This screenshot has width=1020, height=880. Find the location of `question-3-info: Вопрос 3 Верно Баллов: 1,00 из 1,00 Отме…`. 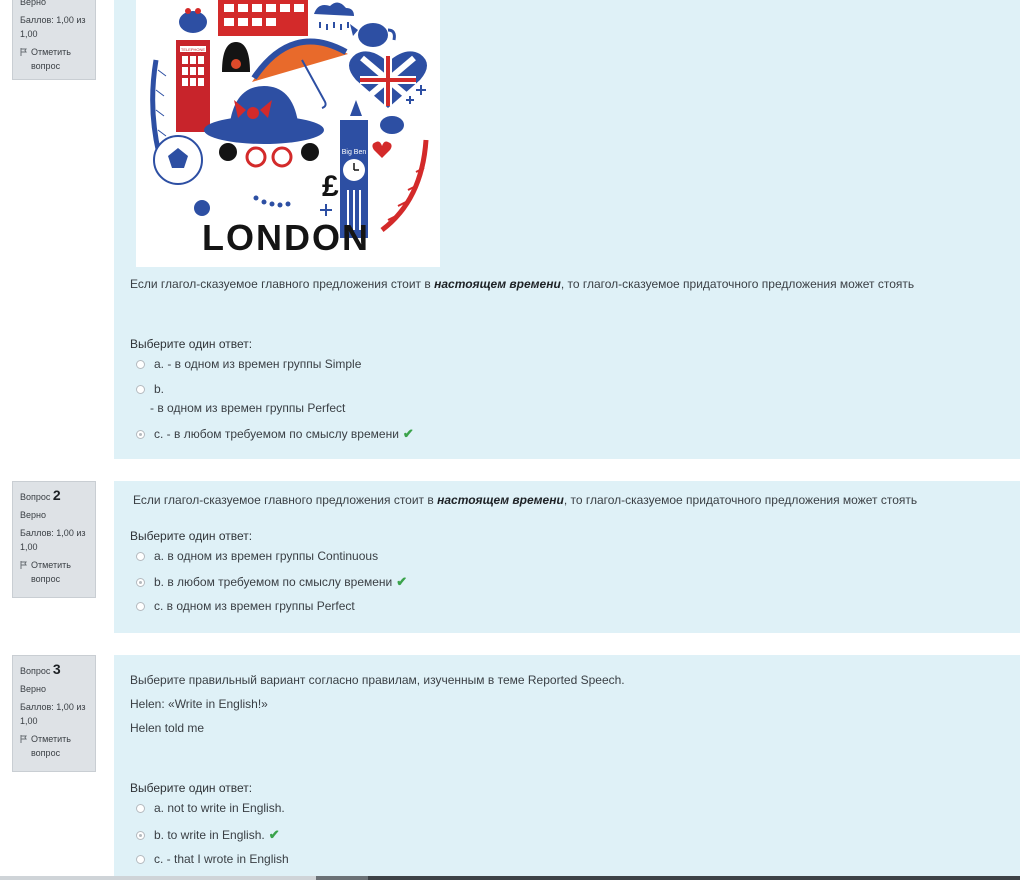

question-3-info: Вопрос 3 Верно Баллов: 1,00 из 1,00 Отме… is located at coordinates (54, 713).